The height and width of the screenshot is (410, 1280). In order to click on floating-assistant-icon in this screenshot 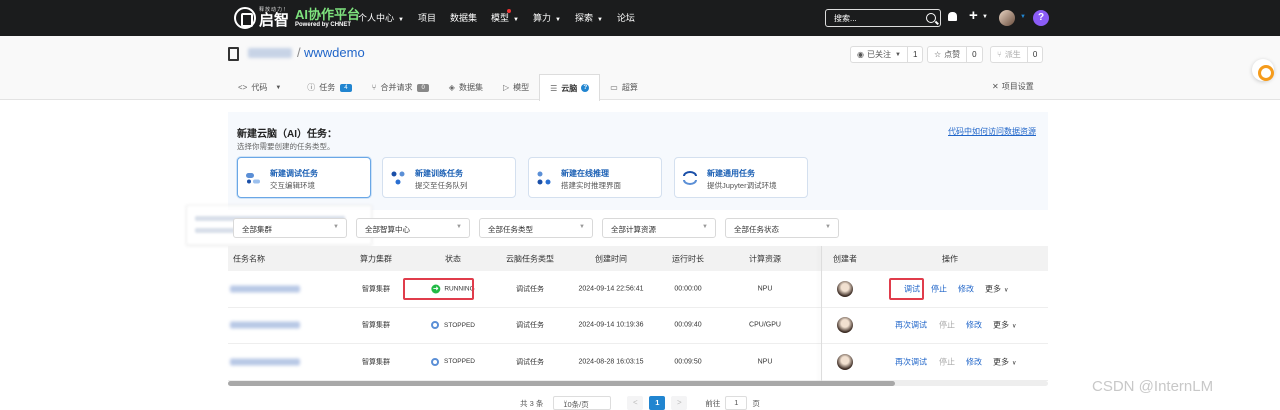, I will do `click(1263, 70)`.